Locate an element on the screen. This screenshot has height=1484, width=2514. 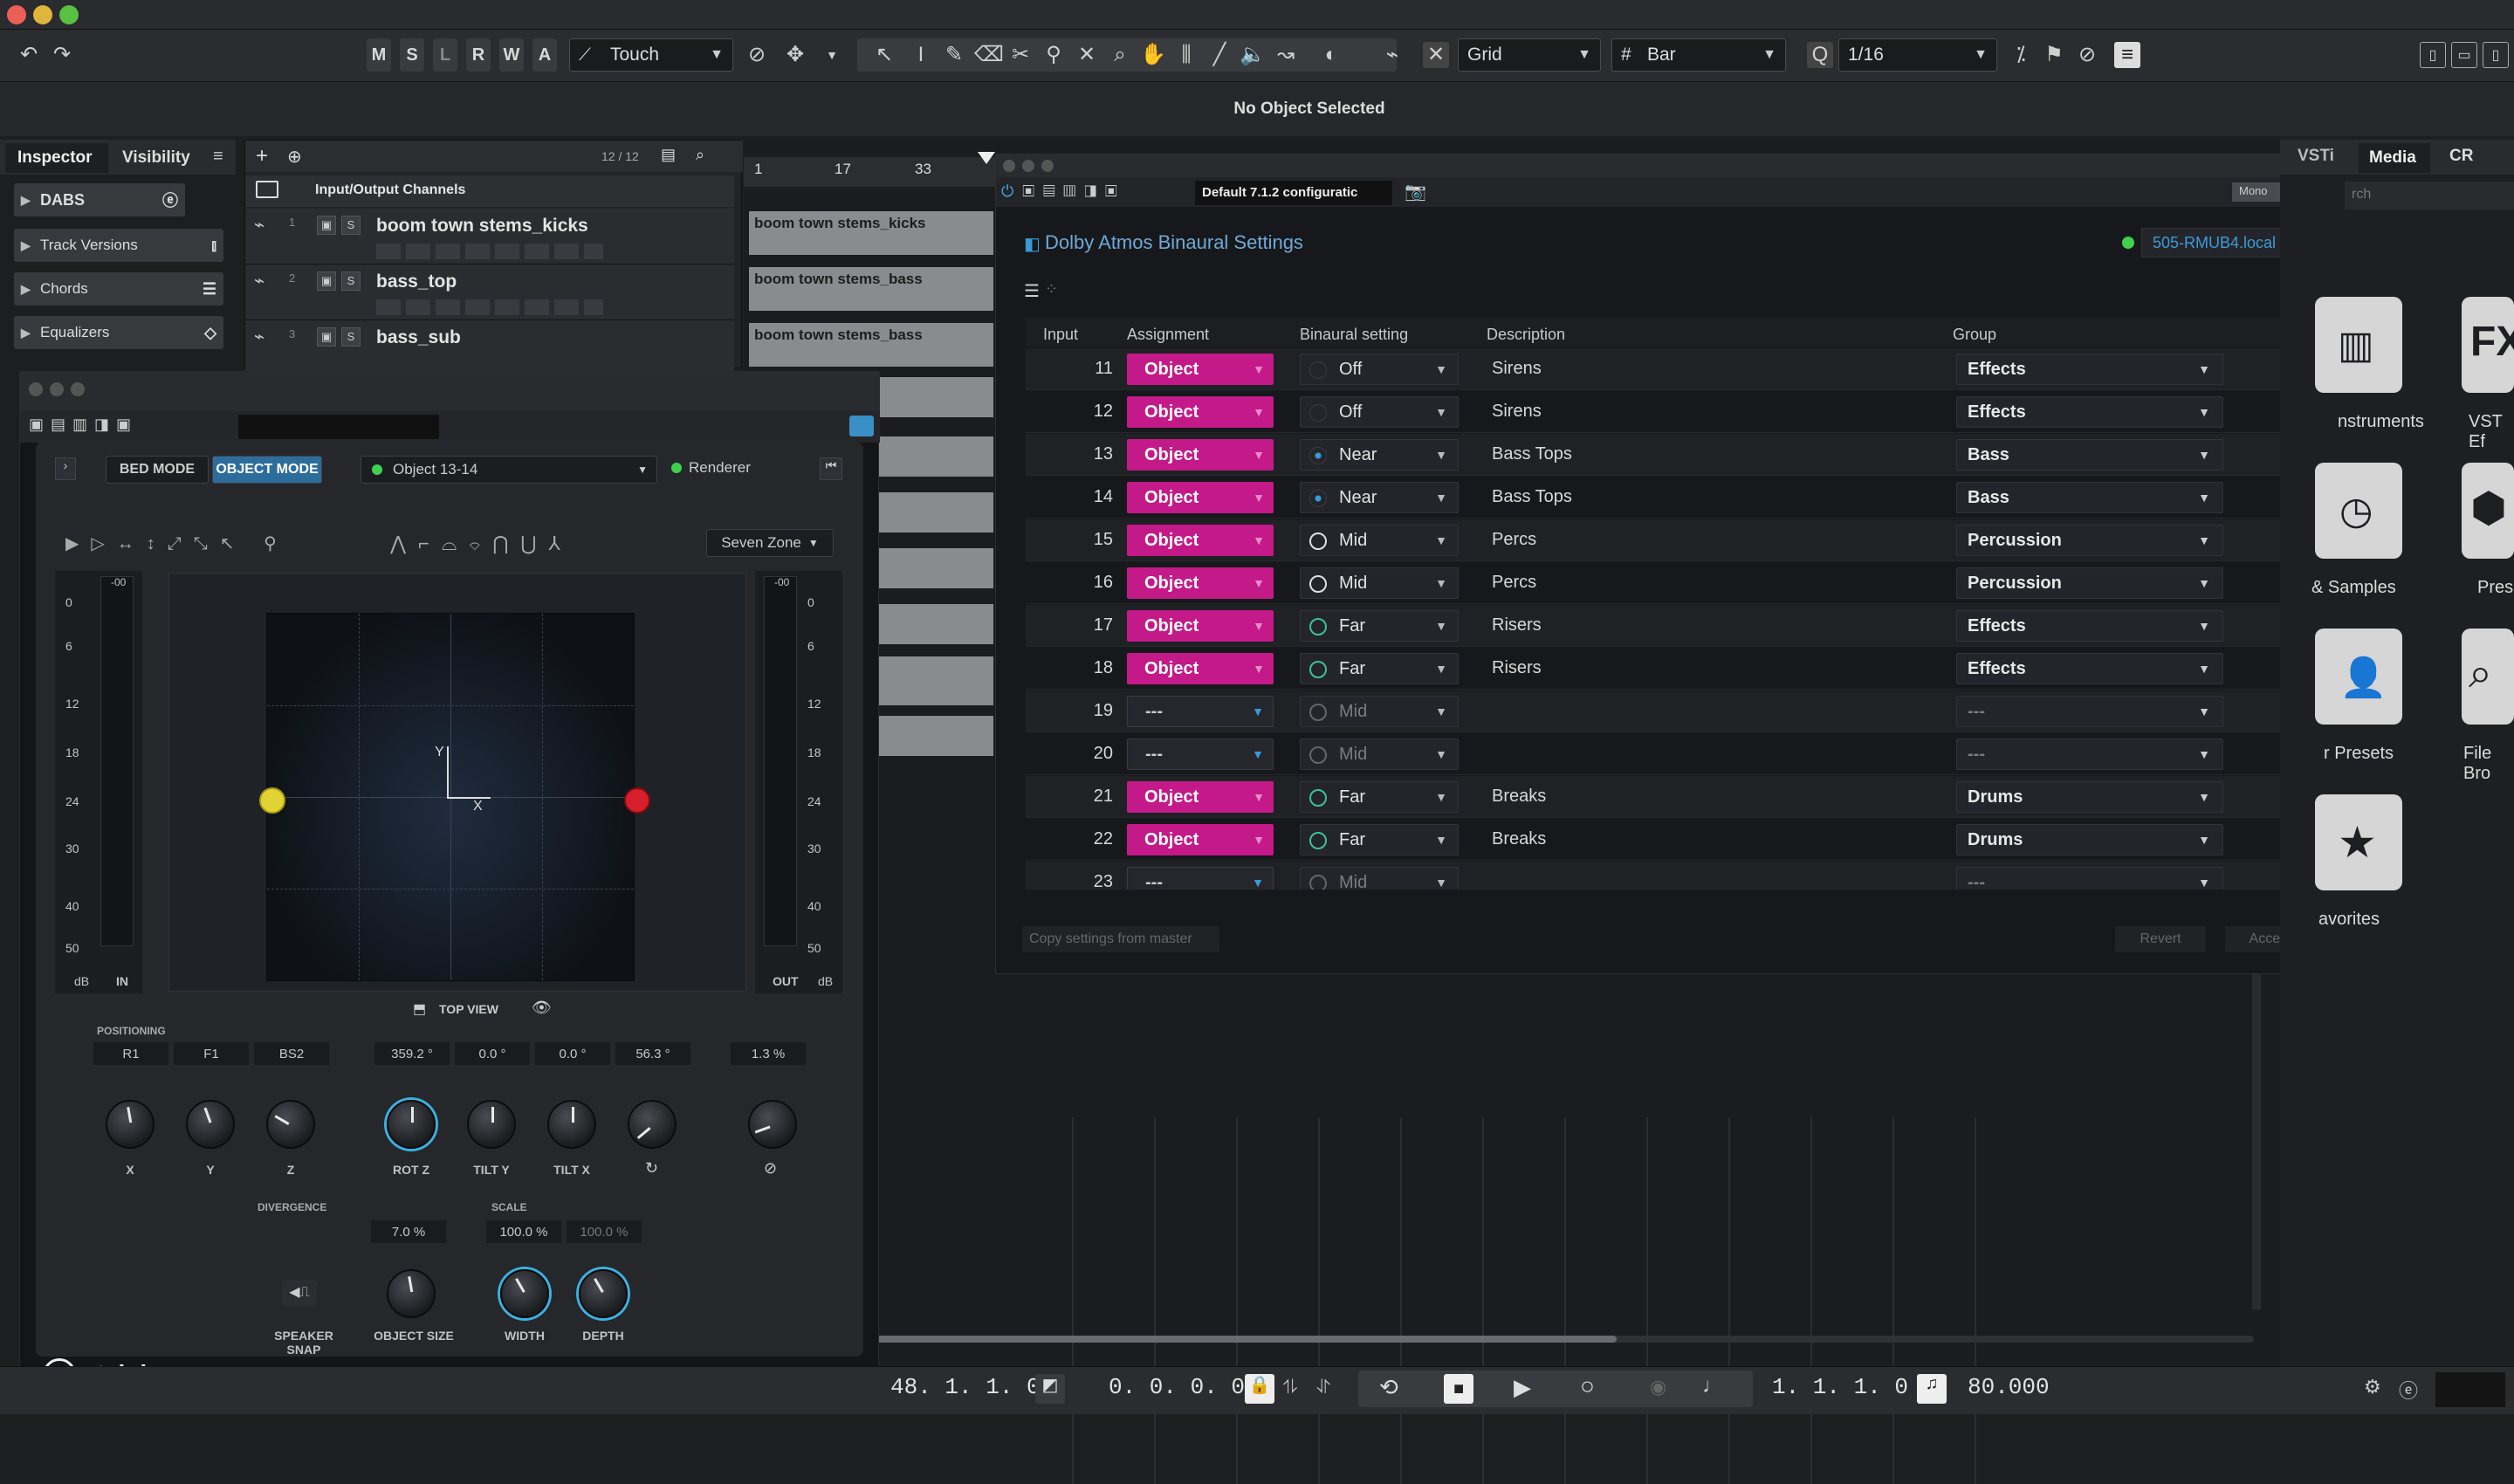
playhead-icon is located at coordinates (987, 158).